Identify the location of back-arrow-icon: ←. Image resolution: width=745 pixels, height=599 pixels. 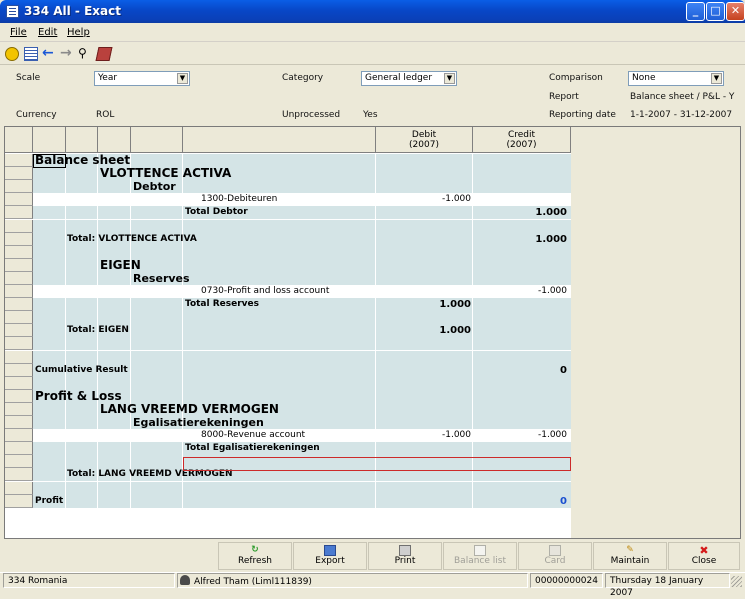
(49, 53).